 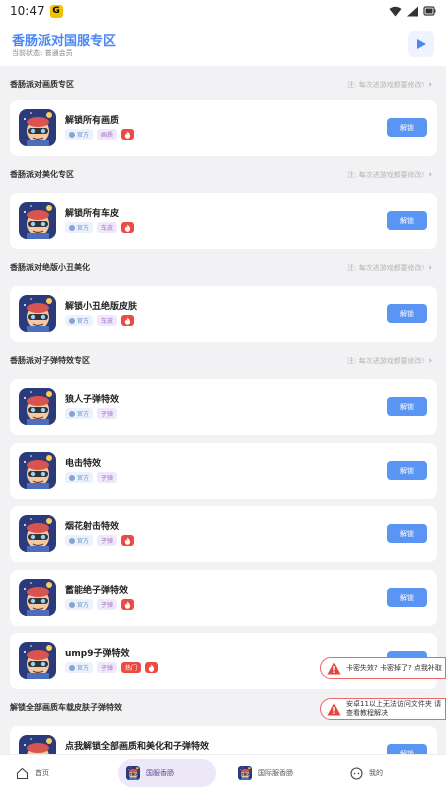 I want to click on feature-card: 解锁所有画质 官方 画质 解锁, so click(x=223, y=128).